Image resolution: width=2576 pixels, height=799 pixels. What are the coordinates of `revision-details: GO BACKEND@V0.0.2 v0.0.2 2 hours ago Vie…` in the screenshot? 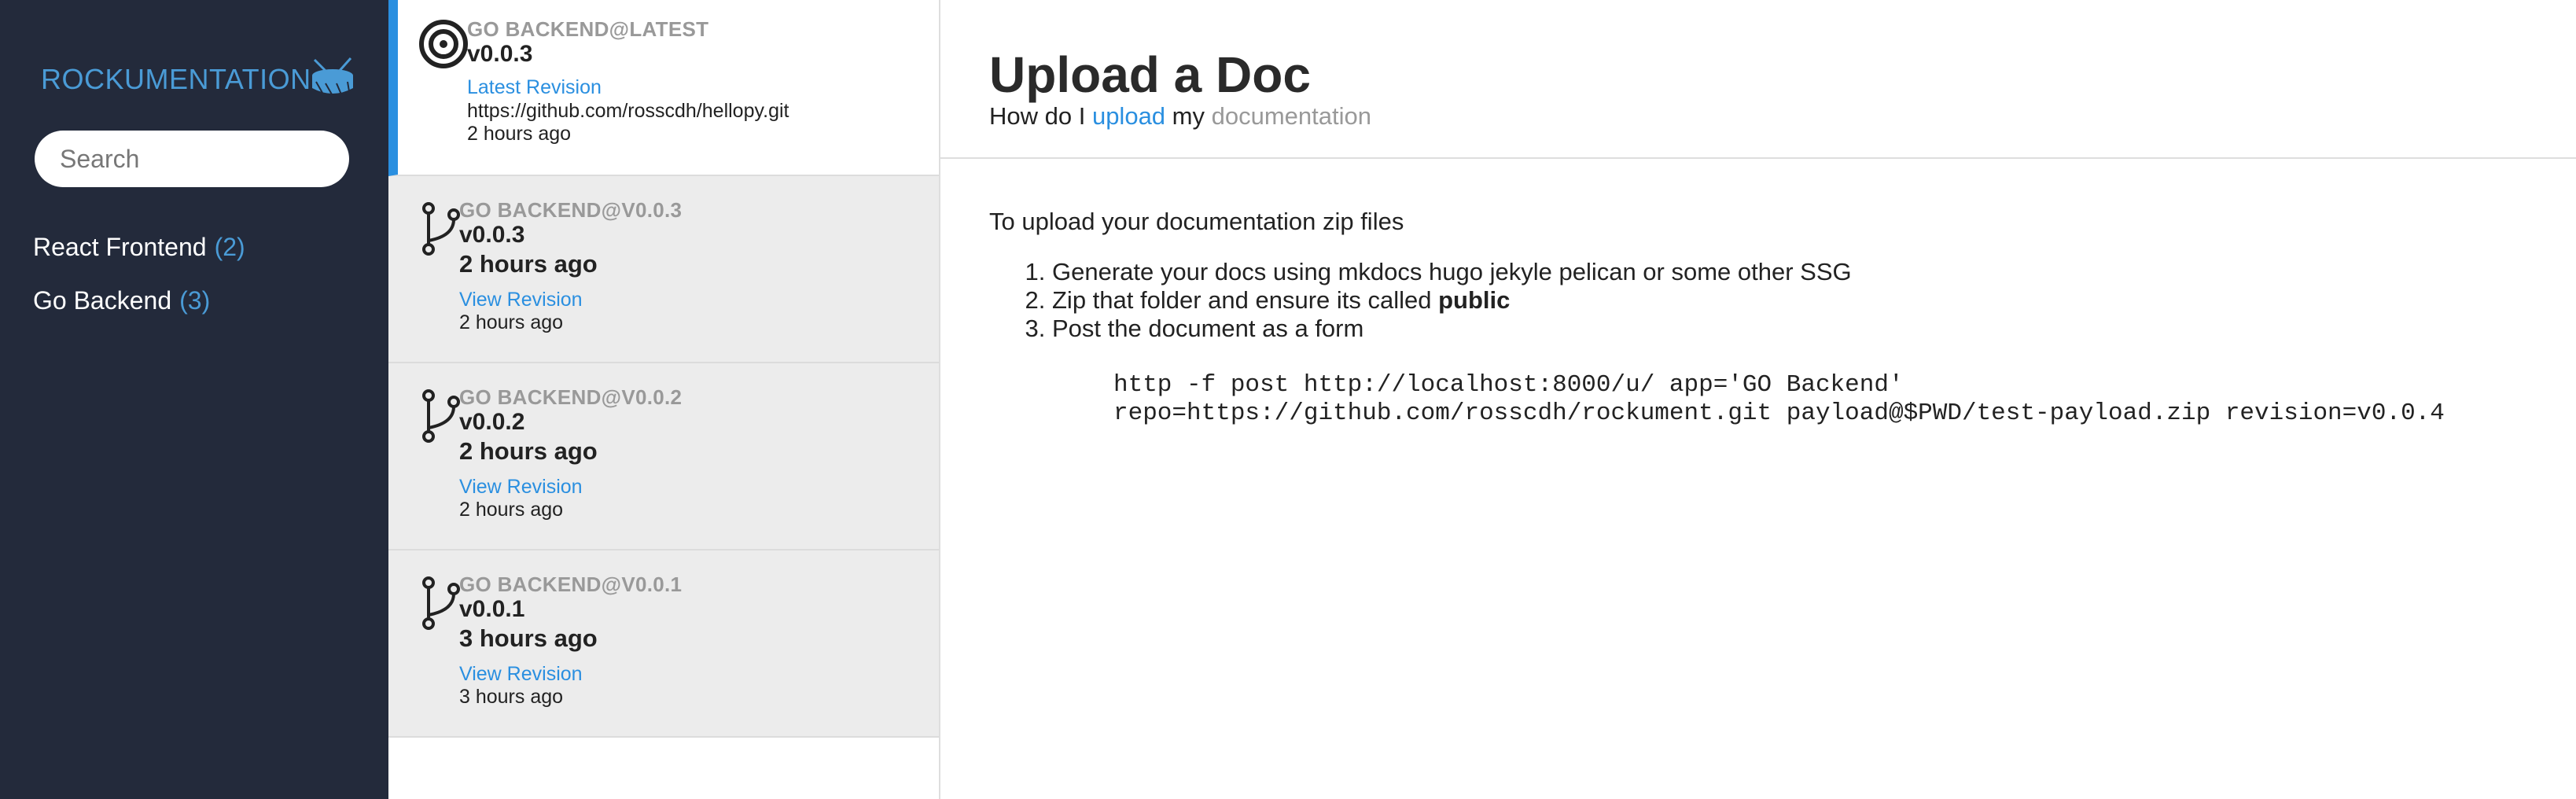 It's located at (570, 453).